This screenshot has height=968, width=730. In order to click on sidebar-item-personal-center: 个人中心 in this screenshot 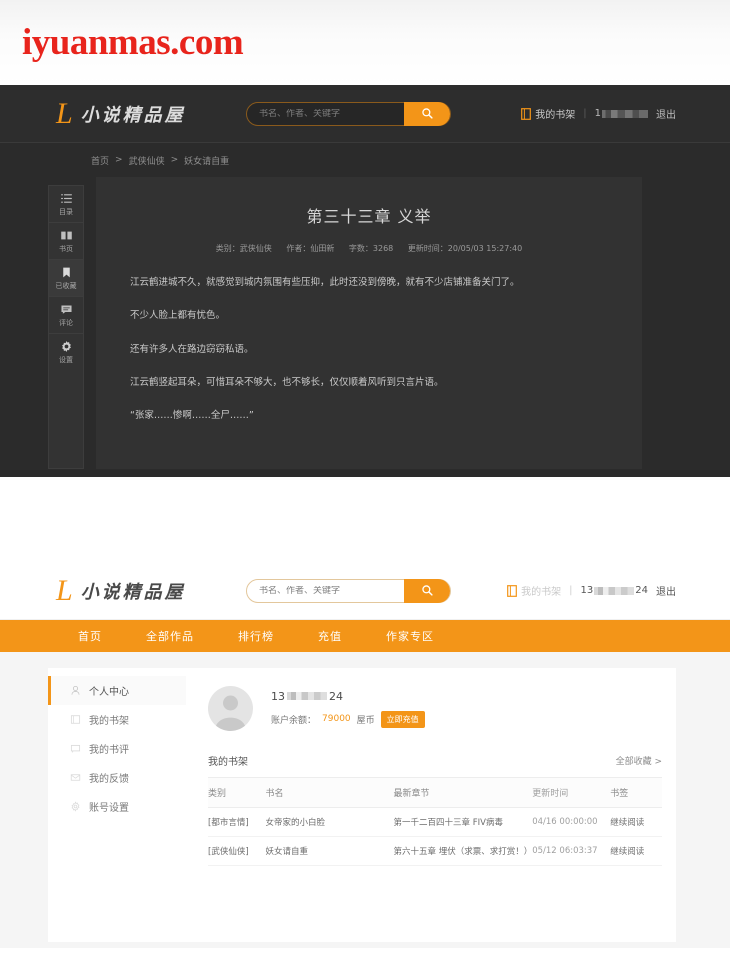, I will do `click(117, 690)`.